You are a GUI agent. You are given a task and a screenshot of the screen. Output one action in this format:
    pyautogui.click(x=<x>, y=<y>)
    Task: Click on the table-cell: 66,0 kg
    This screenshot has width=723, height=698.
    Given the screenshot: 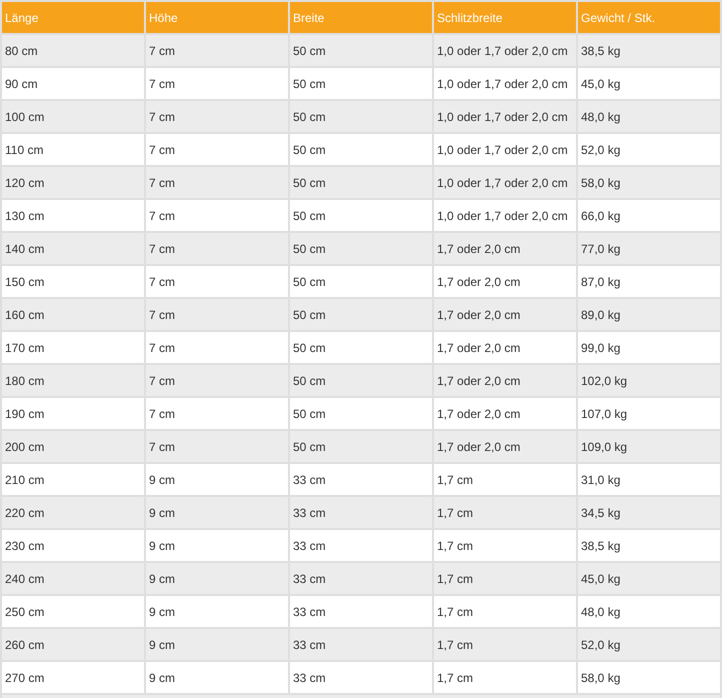 What is the action you would take?
    pyautogui.click(x=649, y=215)
    